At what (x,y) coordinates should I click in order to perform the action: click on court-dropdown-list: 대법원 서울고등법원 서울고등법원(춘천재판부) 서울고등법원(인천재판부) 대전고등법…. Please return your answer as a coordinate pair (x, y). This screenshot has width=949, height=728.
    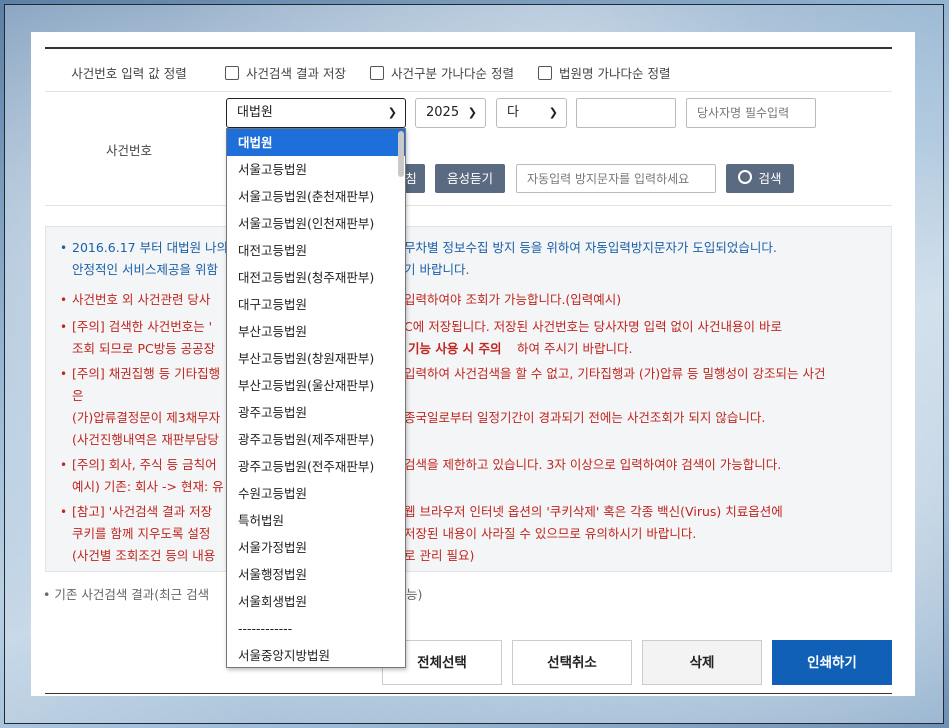
    Looking at the image, I should click on (316, 398).